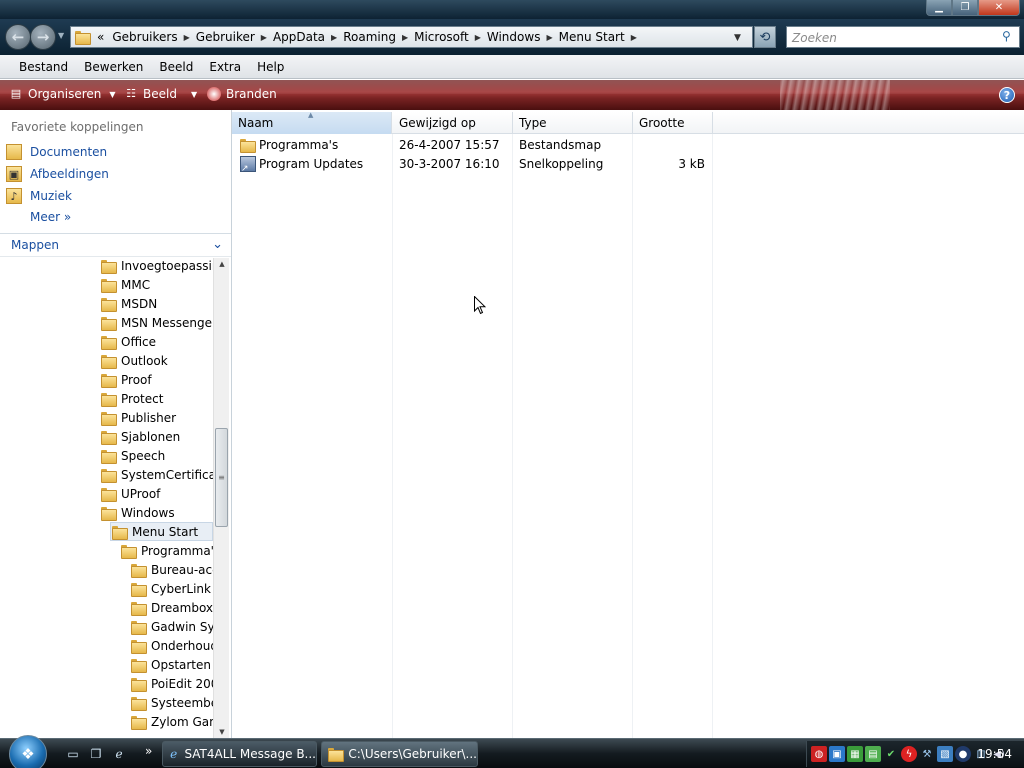  What do you see at coordinates (999, 8) in the screenshot?
I see `close-button: ✕` at bounding box center [999, 8].